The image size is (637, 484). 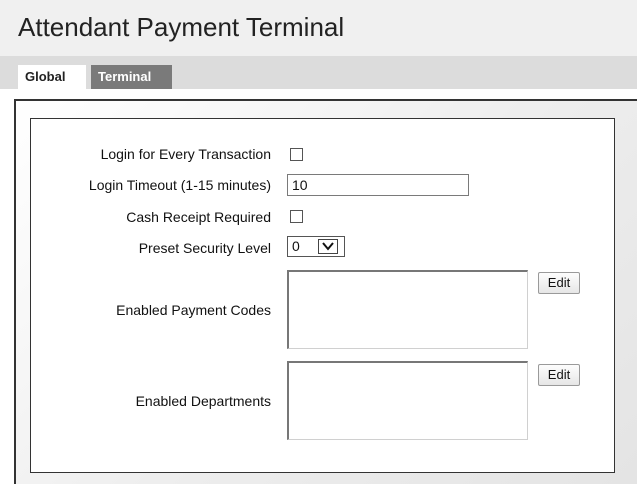 What do you see at coordinates (198, 217) in the screenshot?
I see `cash-receipt-required-label: Cash Receipt Required` at bounding box center [198, 217].